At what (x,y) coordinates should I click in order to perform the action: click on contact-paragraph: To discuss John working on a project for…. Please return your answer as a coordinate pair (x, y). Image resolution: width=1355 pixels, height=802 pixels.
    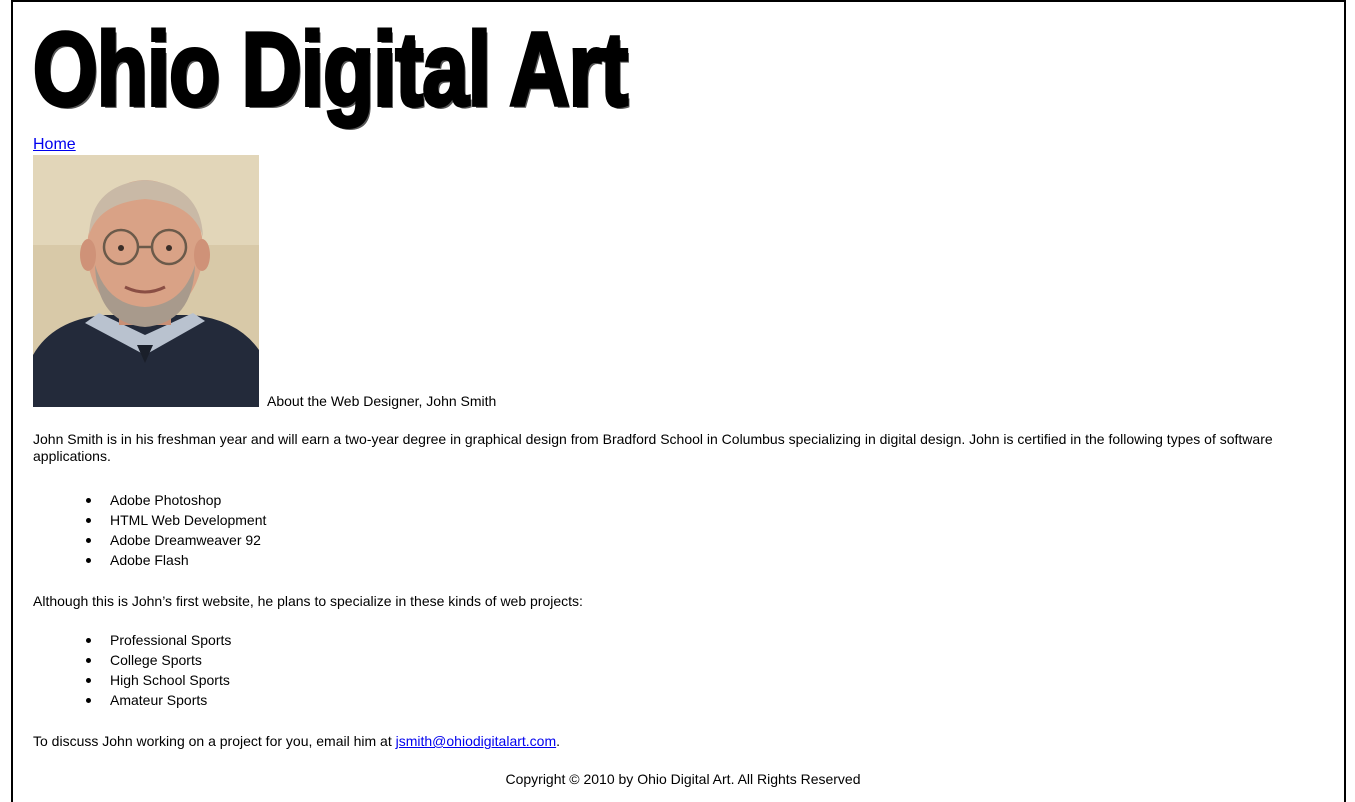
    Looking at the image, I should click on (296, 741).